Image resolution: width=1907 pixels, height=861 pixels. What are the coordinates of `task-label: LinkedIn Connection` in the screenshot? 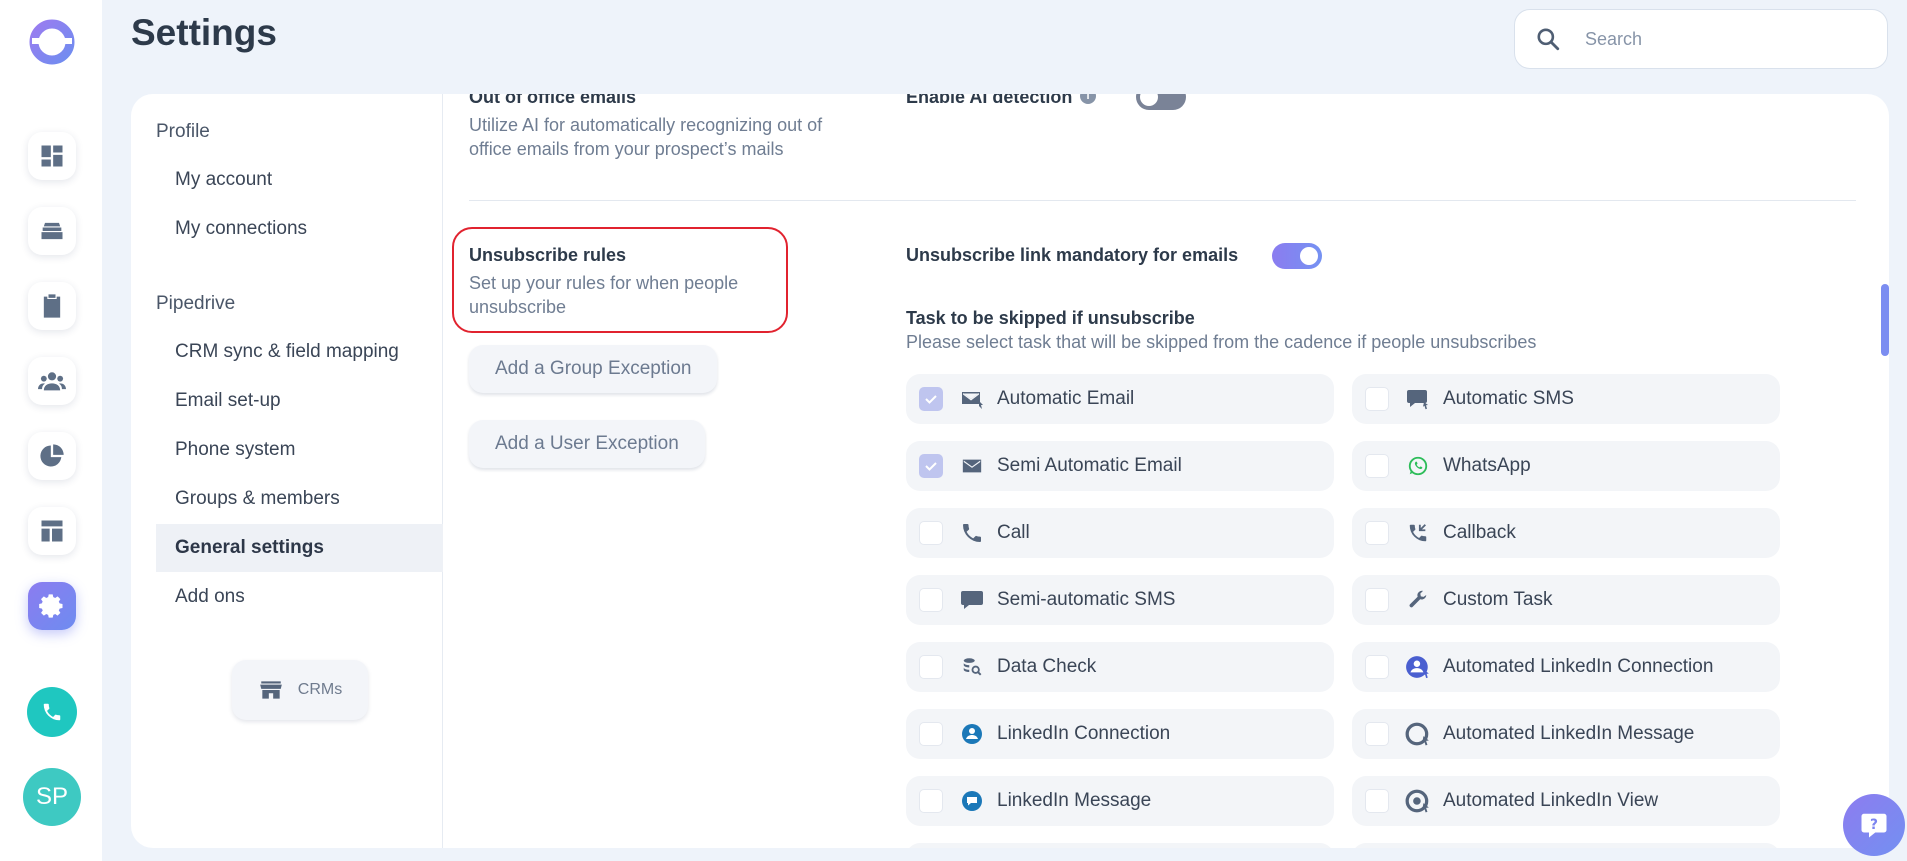 It's located at (1084, 733).